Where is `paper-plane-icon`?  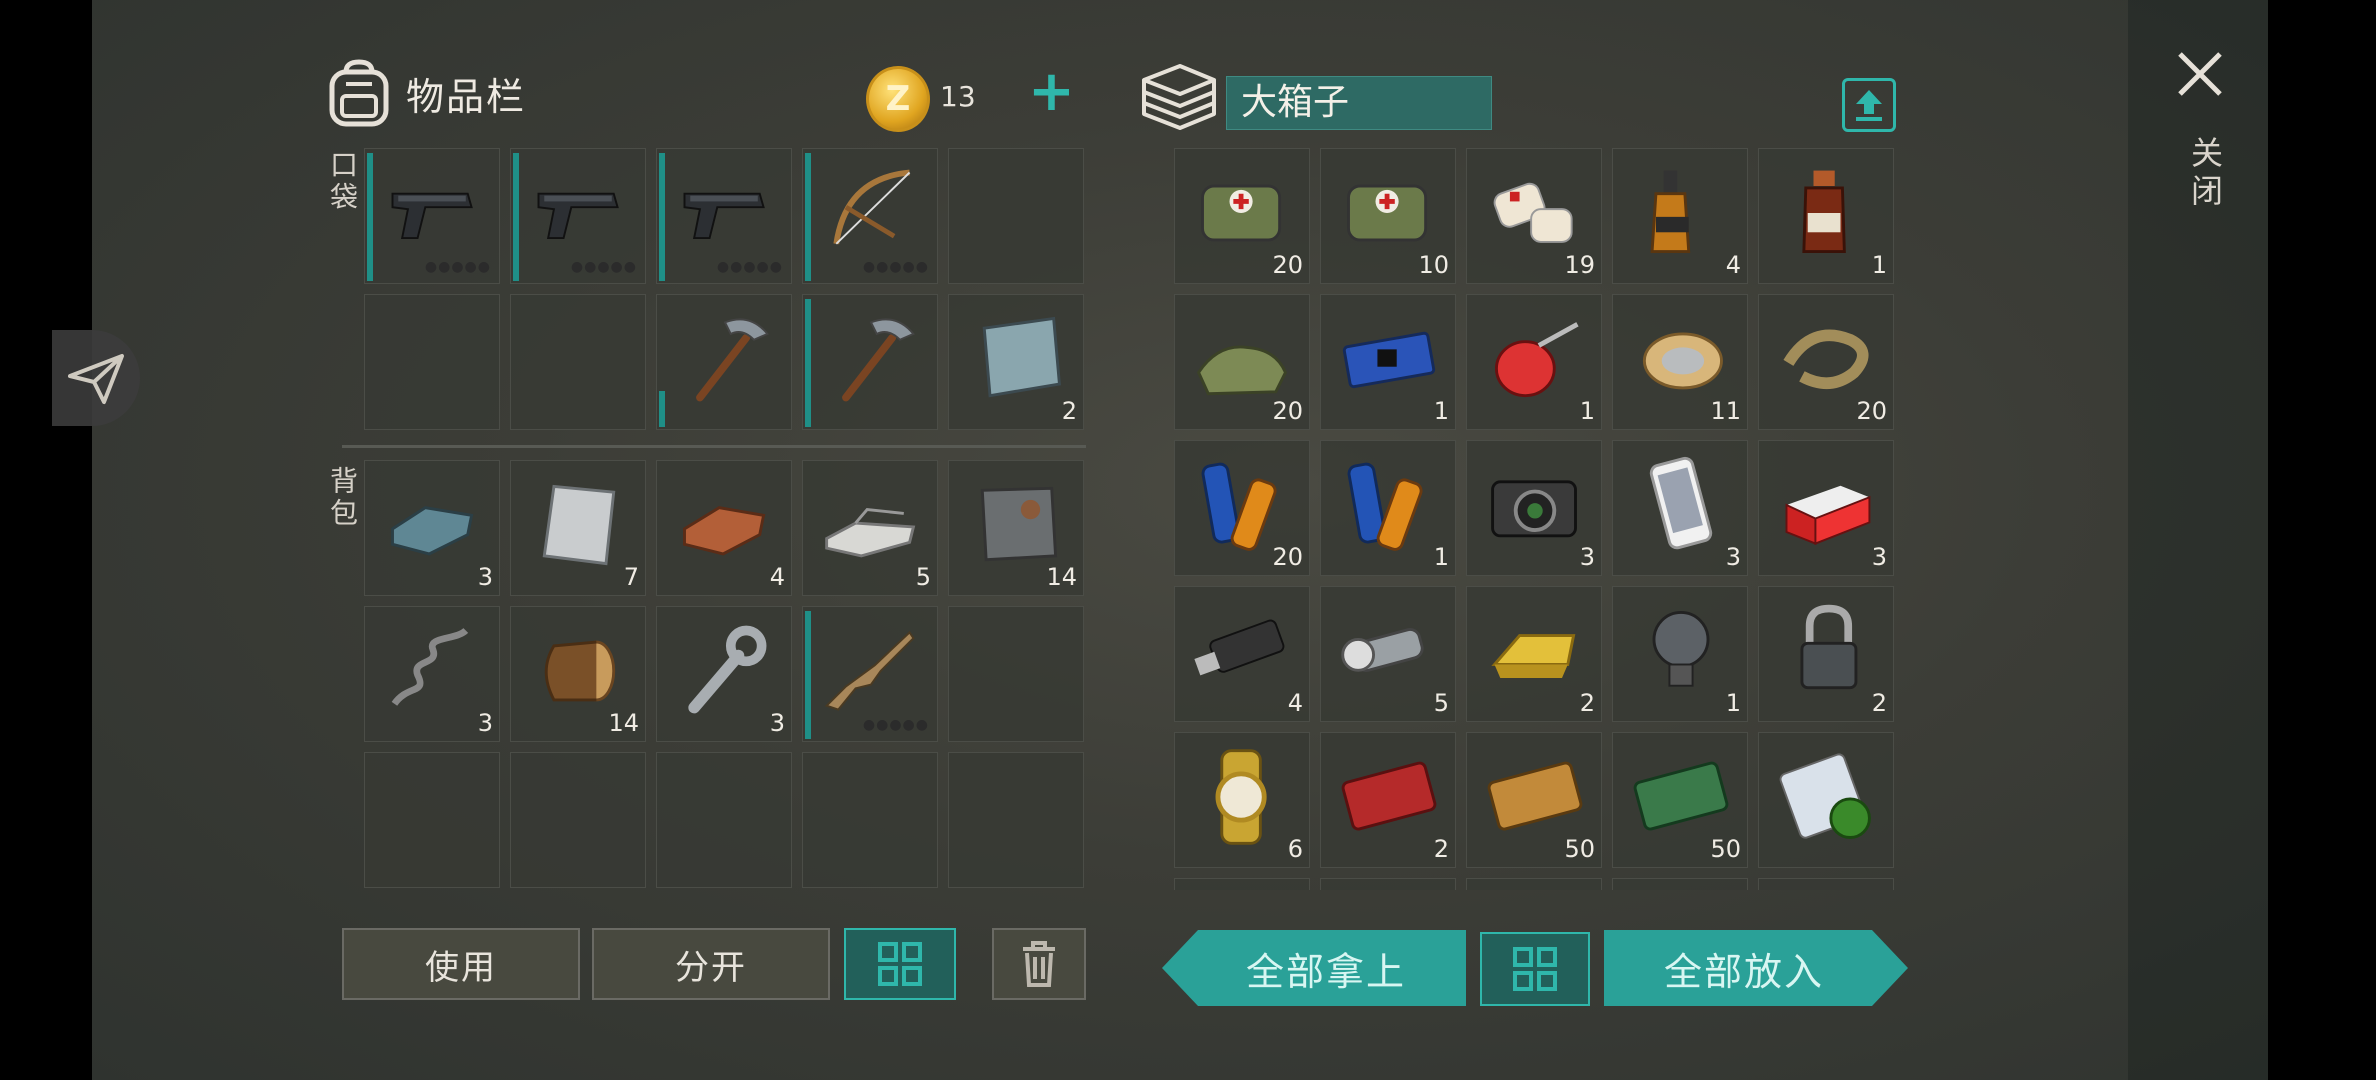
paper-plane-icon is located at coordinates (96, 379).